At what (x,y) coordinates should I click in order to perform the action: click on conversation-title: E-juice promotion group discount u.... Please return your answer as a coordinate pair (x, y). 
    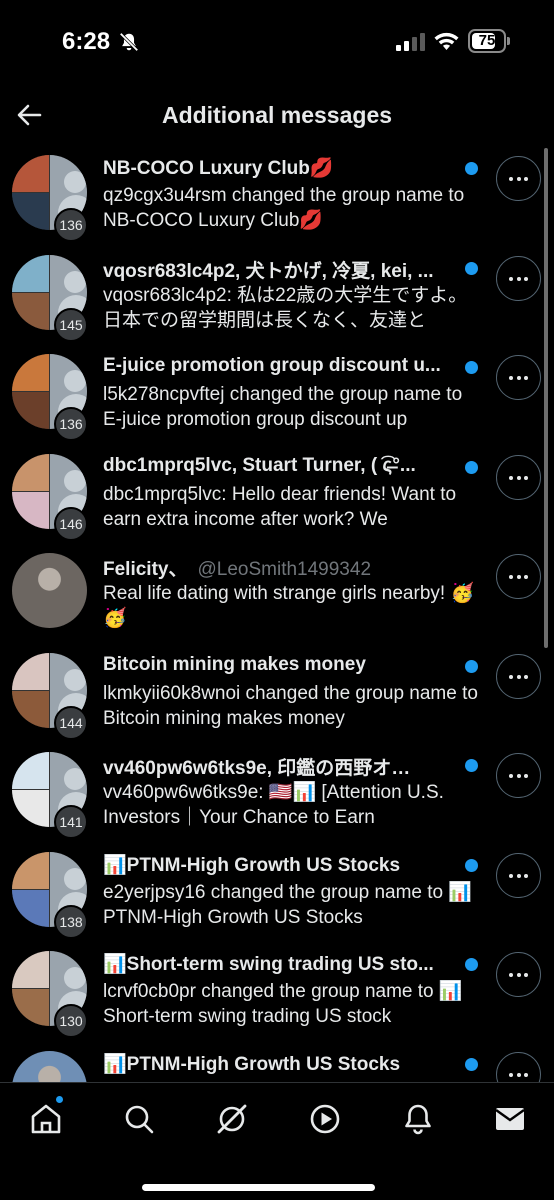
    Looking at the image, I should click on (280, 366).